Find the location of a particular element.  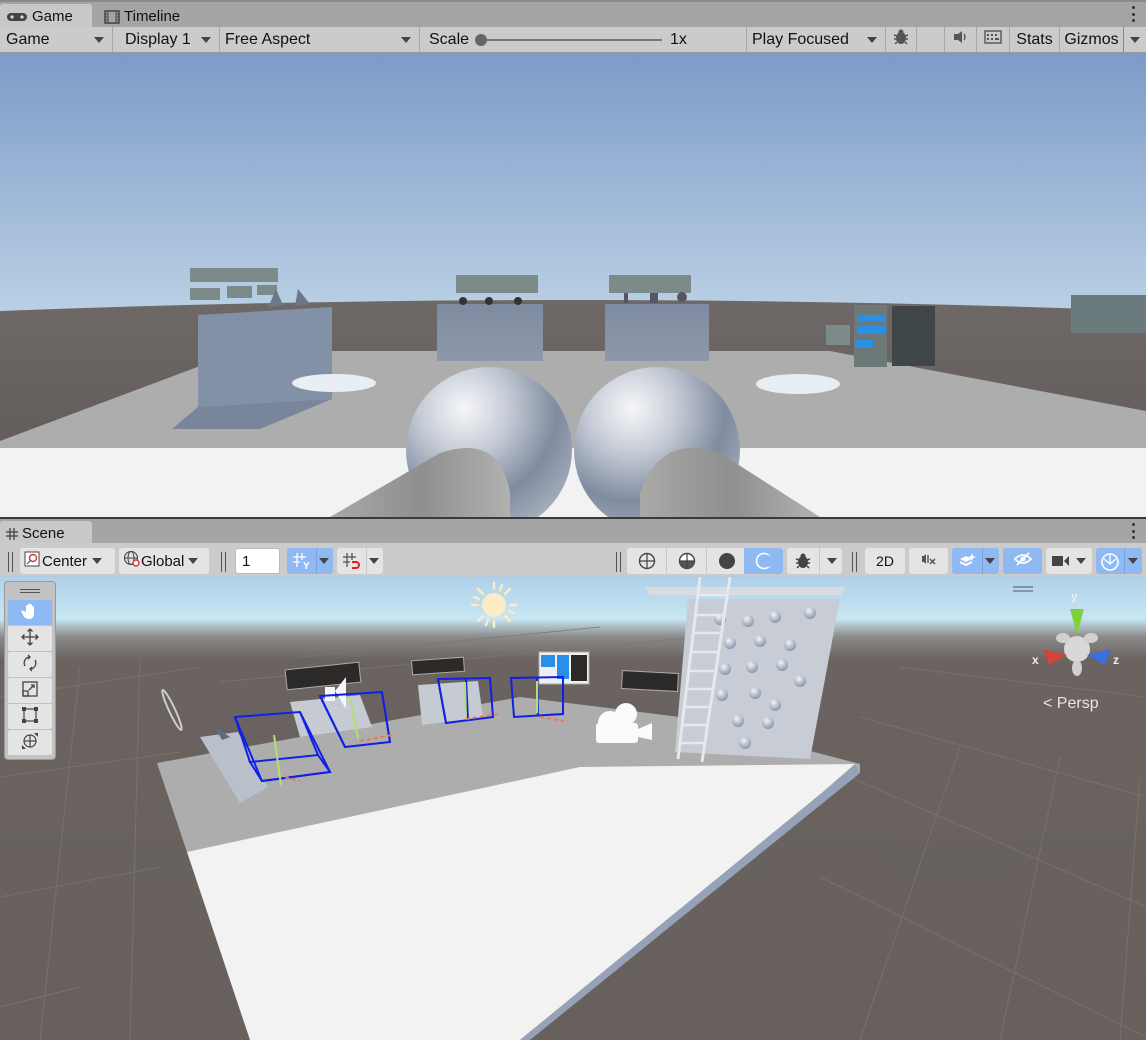

effects-toggle is located at coordinates (975, 561).